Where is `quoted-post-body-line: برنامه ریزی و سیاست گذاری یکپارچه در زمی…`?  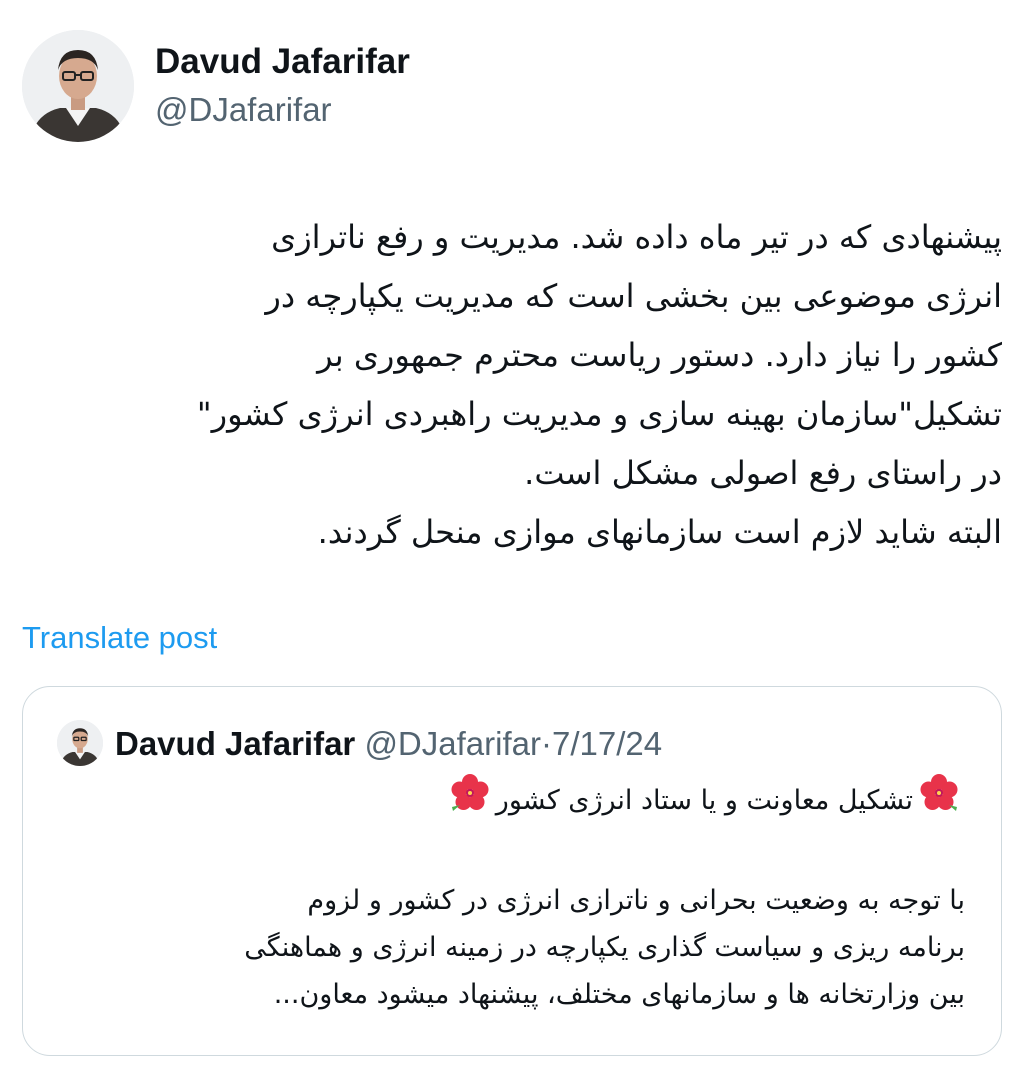 quoted-post-body-line: برنامه ریزی و سیاست گذاری یکپارچه در زمی… is located at coordinates (604, 947).